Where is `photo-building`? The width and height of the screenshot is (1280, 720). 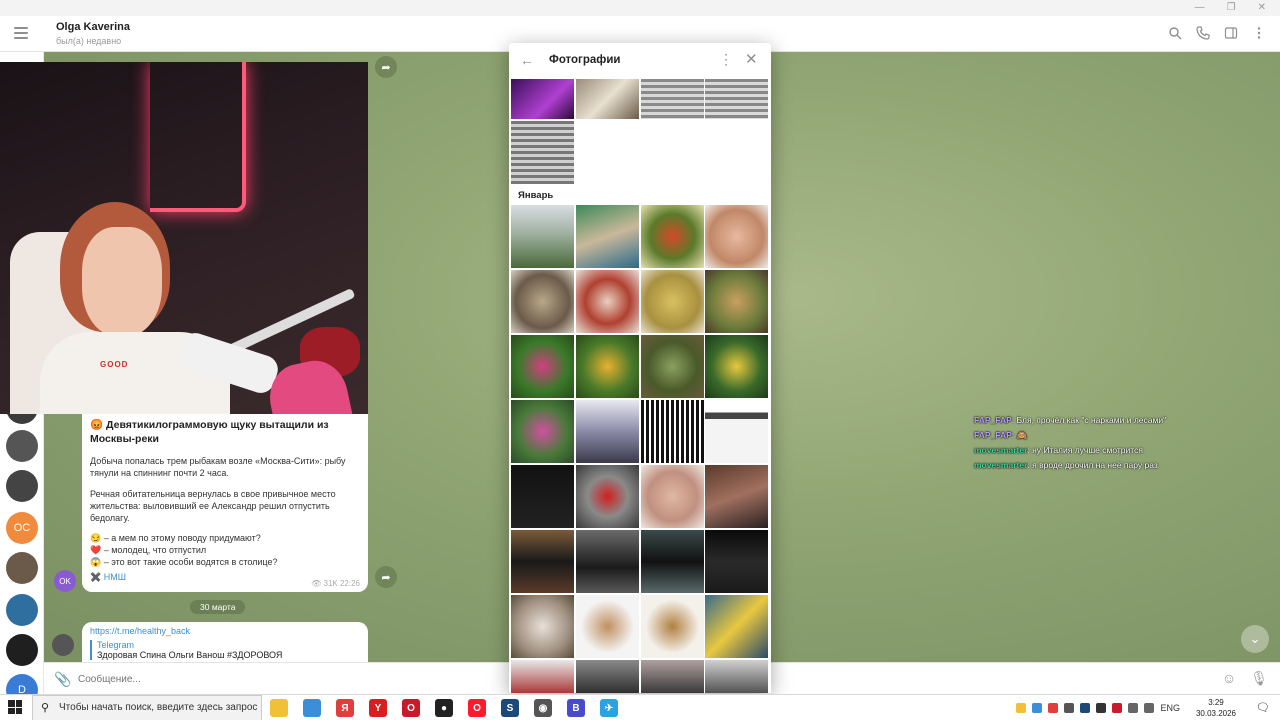 photo-building is located at coordinates (607, 431).